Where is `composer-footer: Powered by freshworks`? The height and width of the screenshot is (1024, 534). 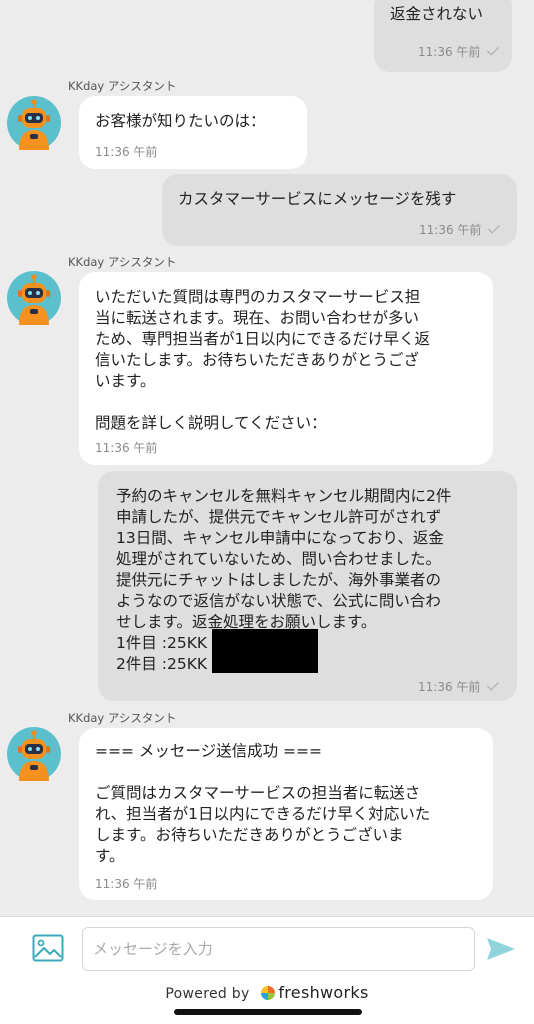
composer-footer: Powered by freshworks is located at coordinates (267, 970).